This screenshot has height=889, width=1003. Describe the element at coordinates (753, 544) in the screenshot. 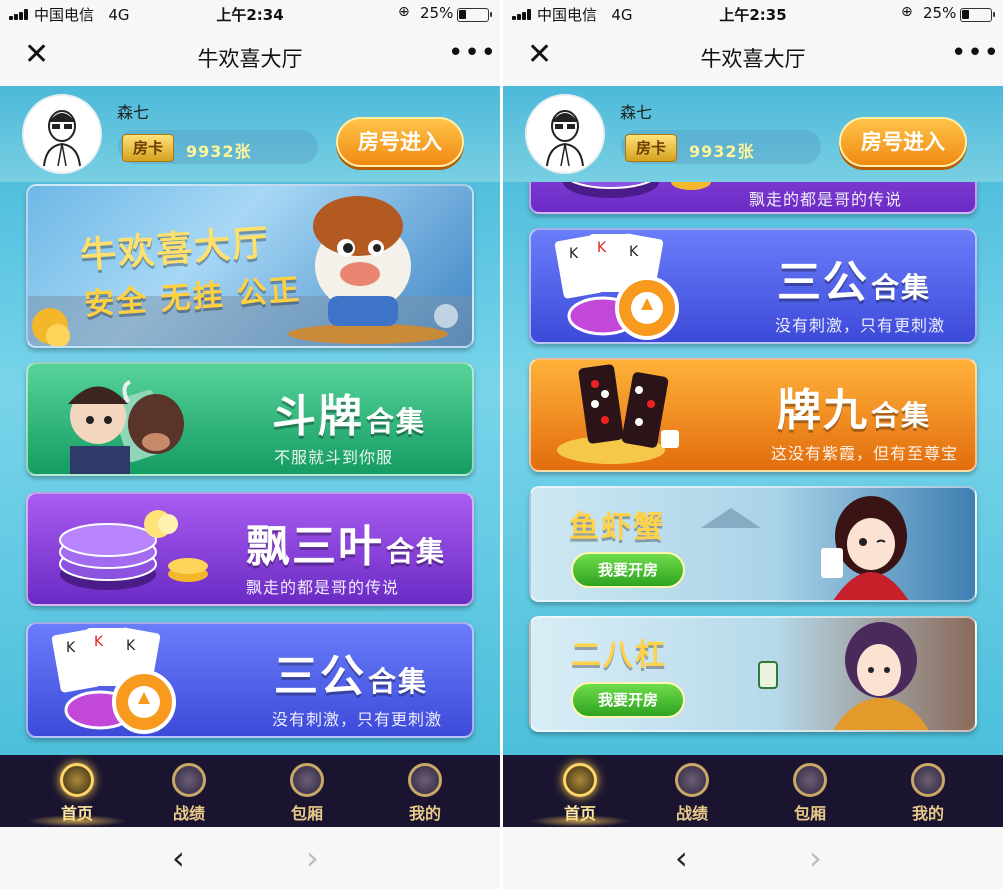

I see `yuxiaxie-banner: 鱼虾蟹 我要开房` at that location.